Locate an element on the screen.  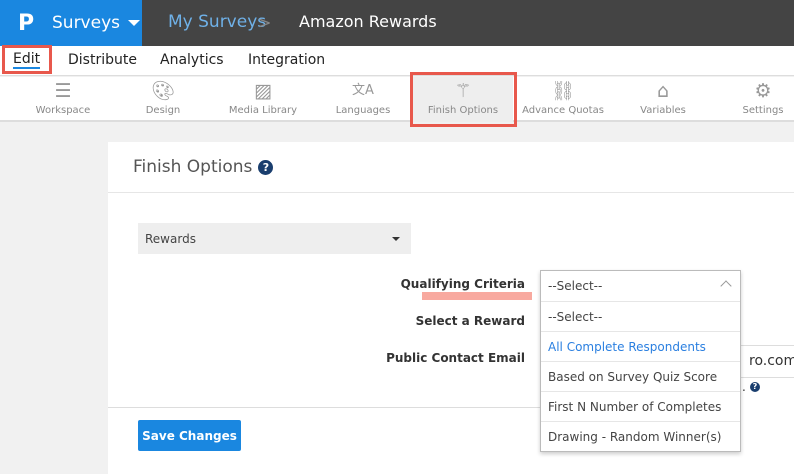
page-title: Finish Options? is located at coordinates (203, 167).